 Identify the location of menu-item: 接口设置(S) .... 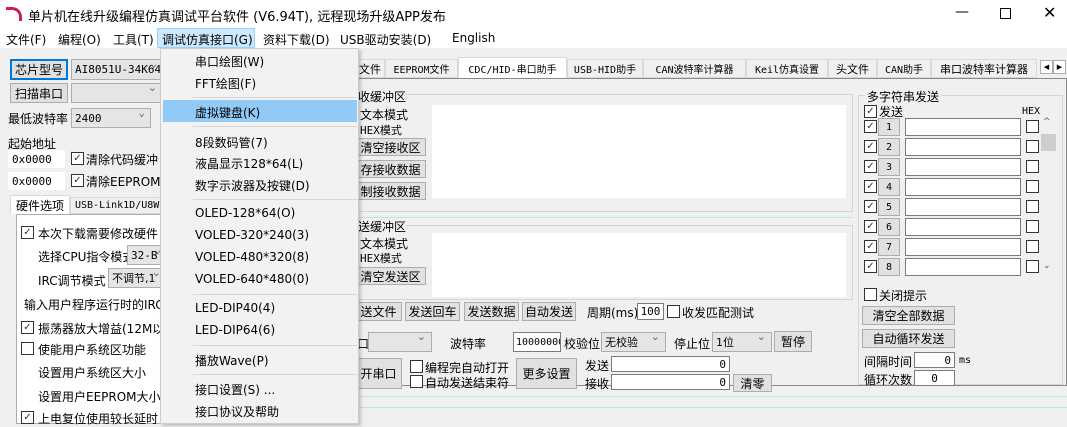
(235, 389).